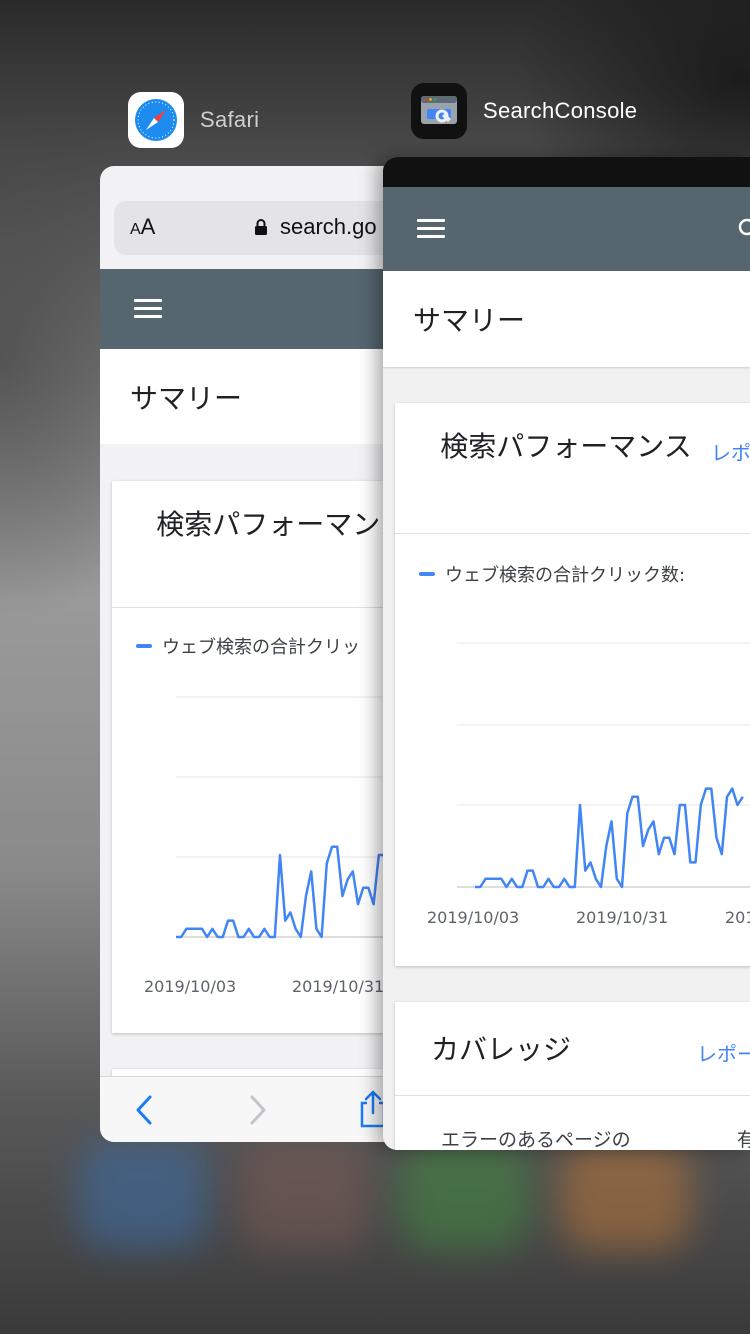 The height and width of the screenshot is (1334, 750). I want to click on searchconsole-app-name: SearchConsole, so click(560, 110).